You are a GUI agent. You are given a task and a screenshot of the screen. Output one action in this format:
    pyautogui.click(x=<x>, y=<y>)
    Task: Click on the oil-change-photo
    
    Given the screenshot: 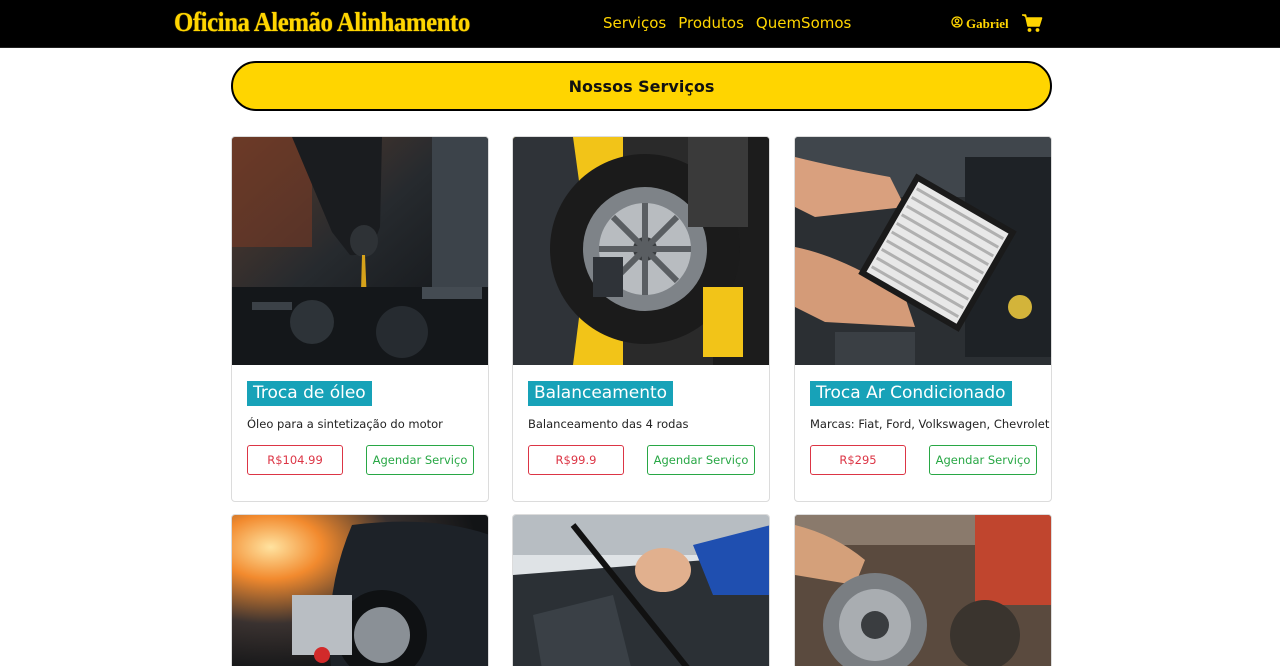 What is the action you would take?
    pyautogui.click(x=360, y=251)
    